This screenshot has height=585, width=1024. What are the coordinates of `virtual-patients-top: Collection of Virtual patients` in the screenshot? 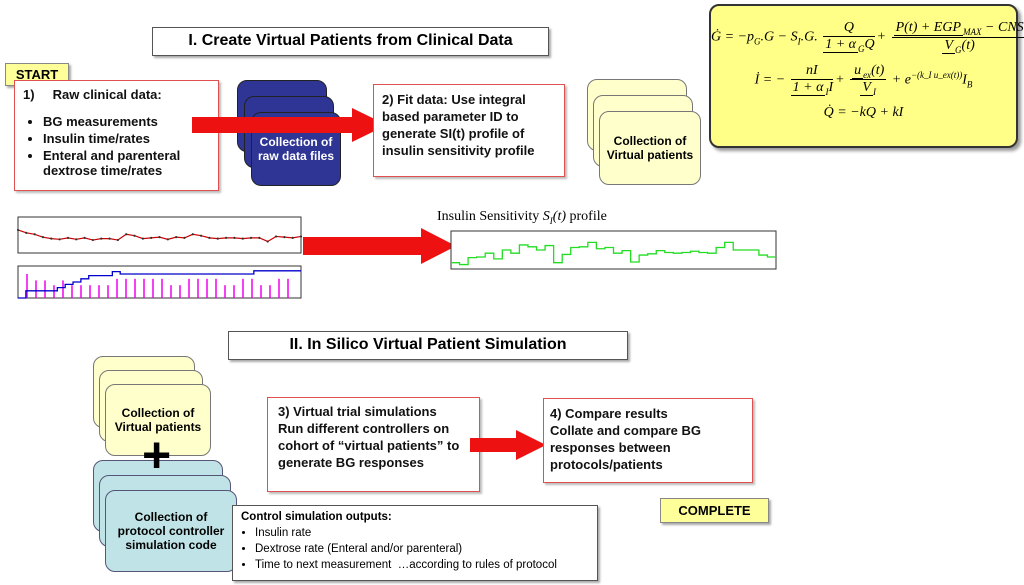 It's located at (650, 148).